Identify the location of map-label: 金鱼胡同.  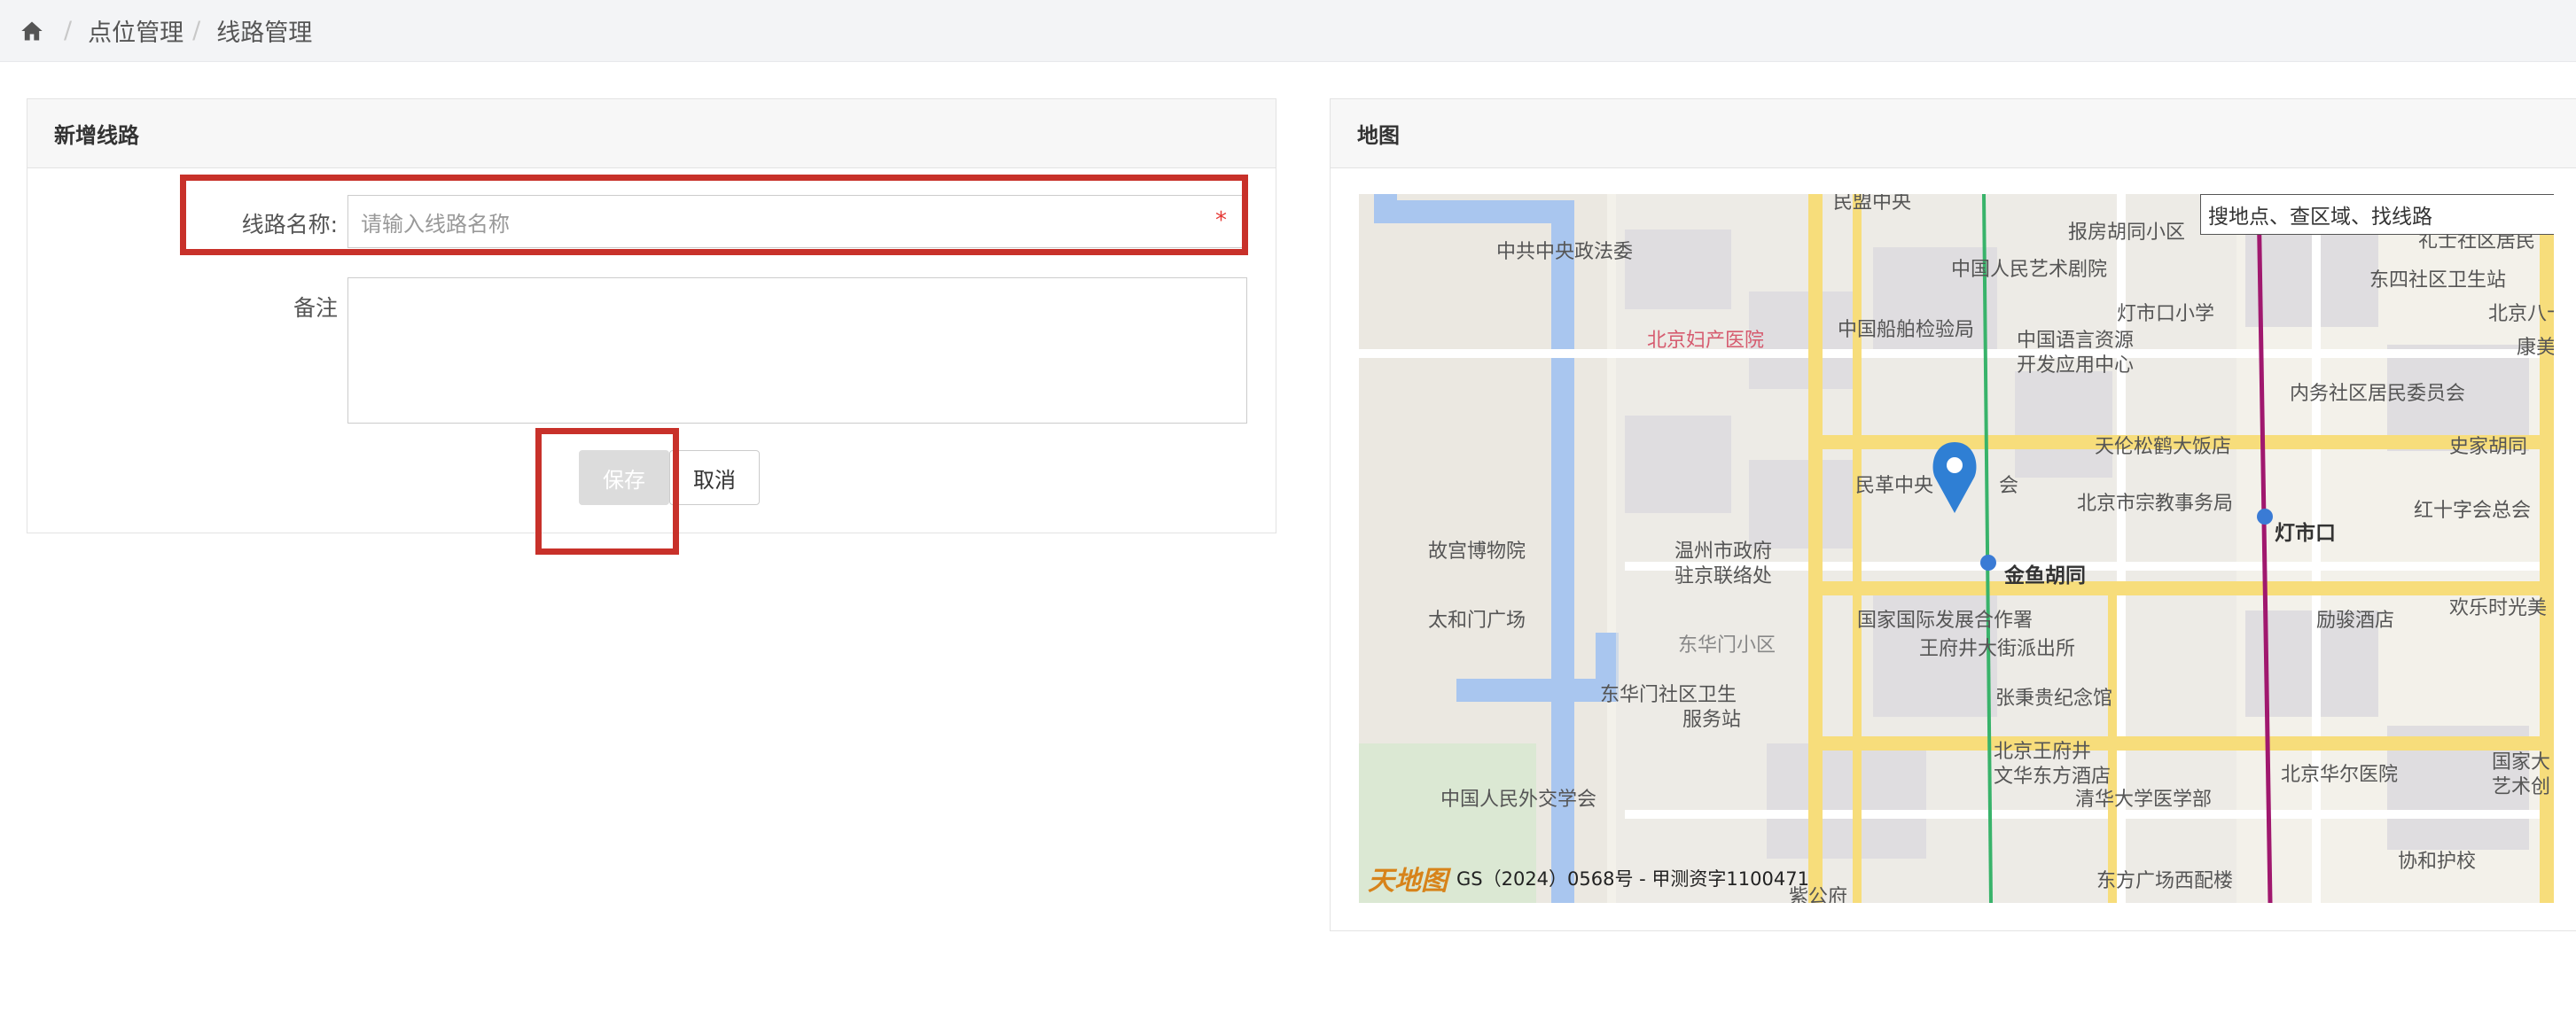
(2044, 575).